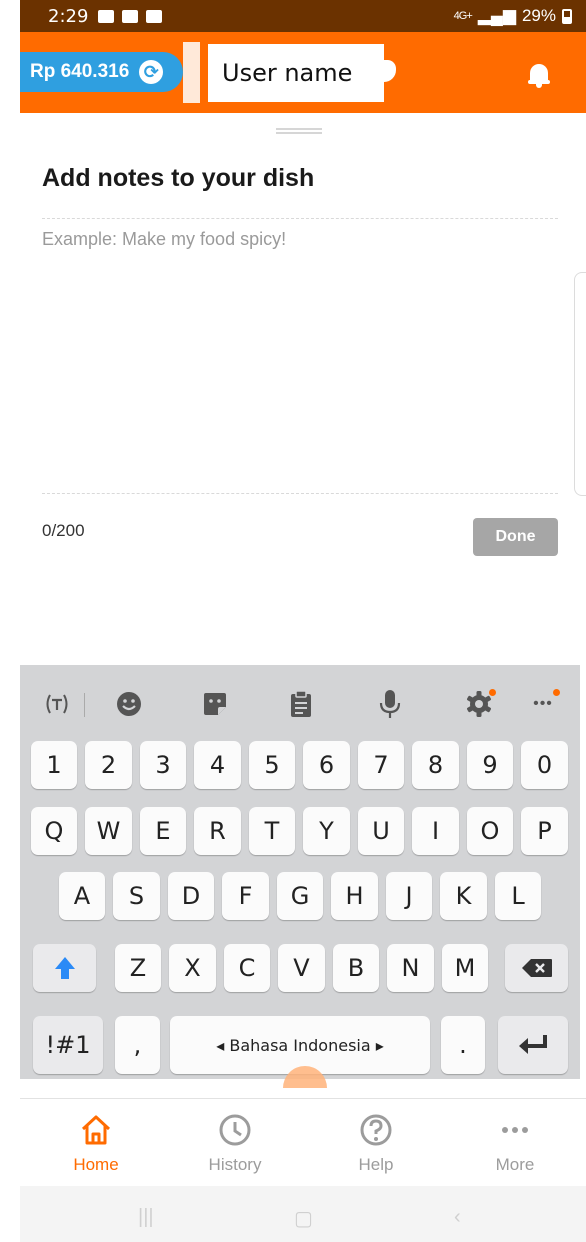  I want to click on message-icon, so click(154, 16).